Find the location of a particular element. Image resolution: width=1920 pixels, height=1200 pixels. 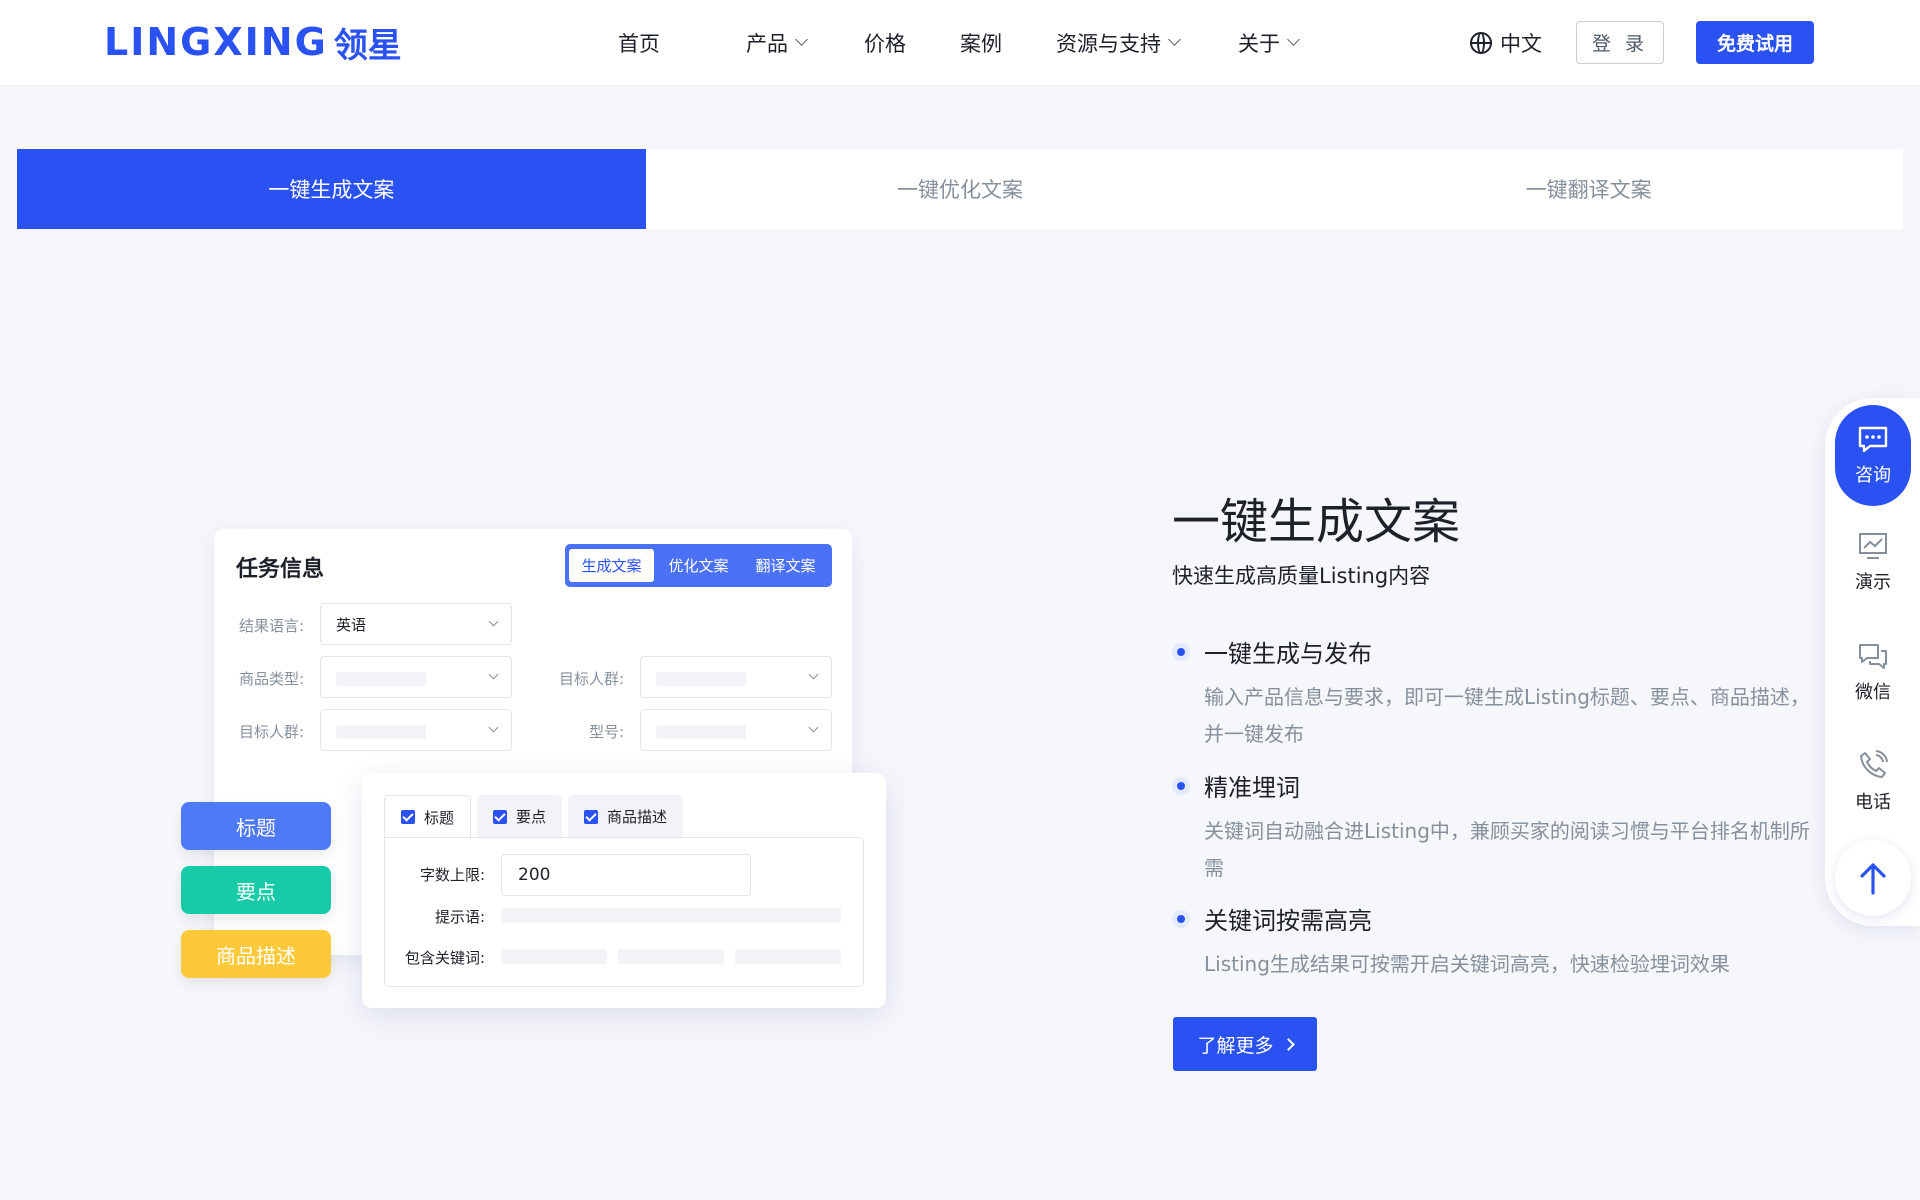

arrow-up-icon is located at coordinates (1873, 879).